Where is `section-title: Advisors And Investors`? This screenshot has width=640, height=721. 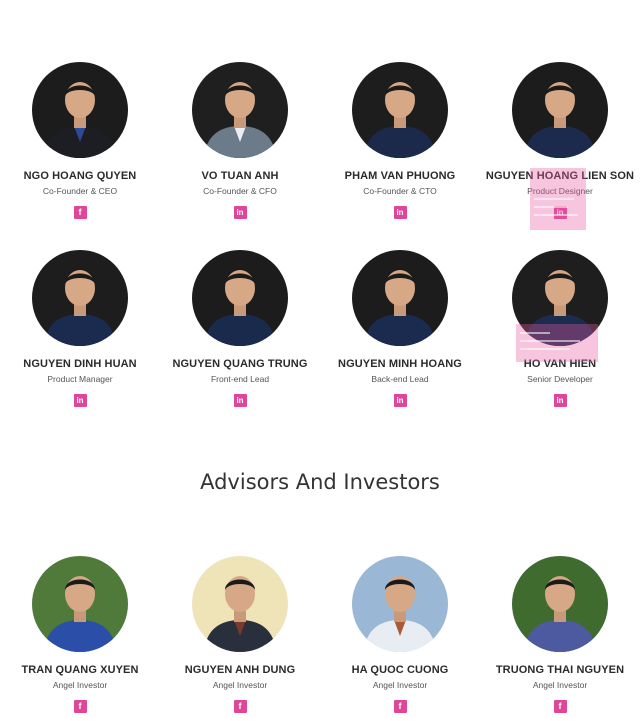
section-title: Advisors And Investors is located at coordinates (320, 482).